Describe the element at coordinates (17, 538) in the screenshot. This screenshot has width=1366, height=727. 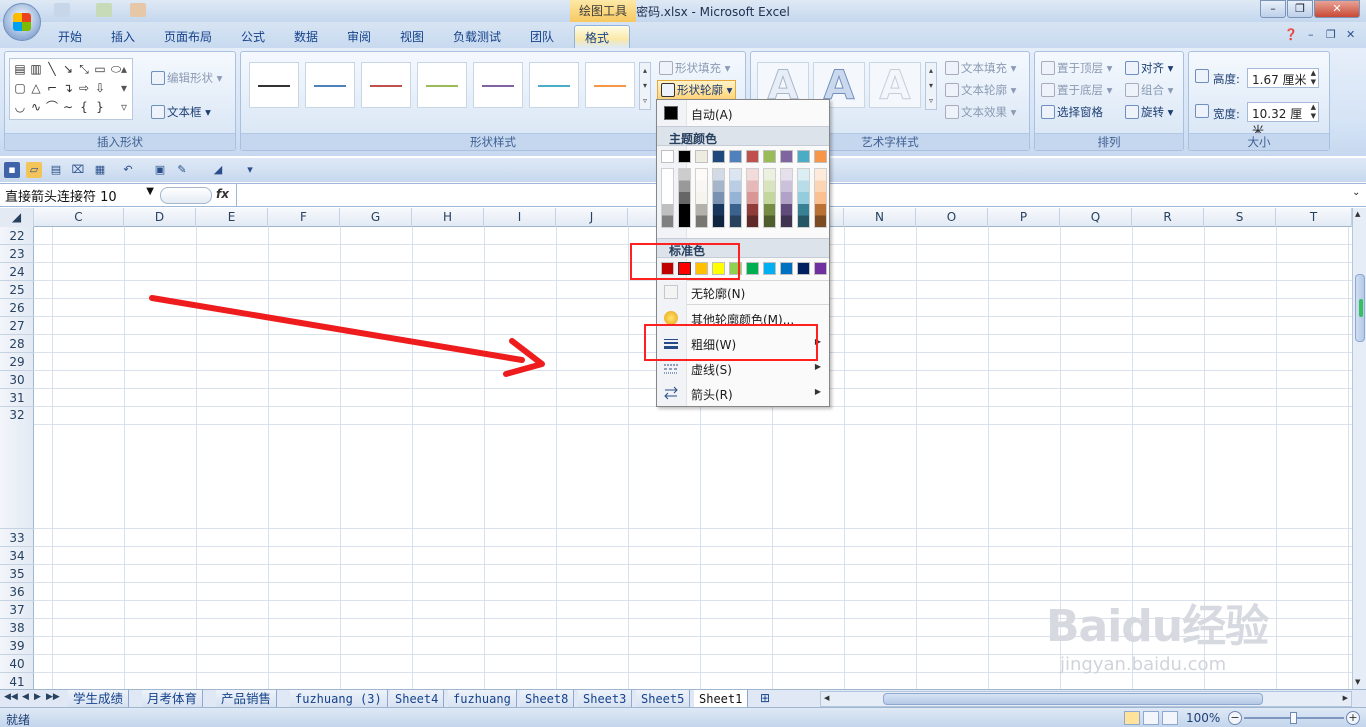
I see `row-header: 33` at that location.